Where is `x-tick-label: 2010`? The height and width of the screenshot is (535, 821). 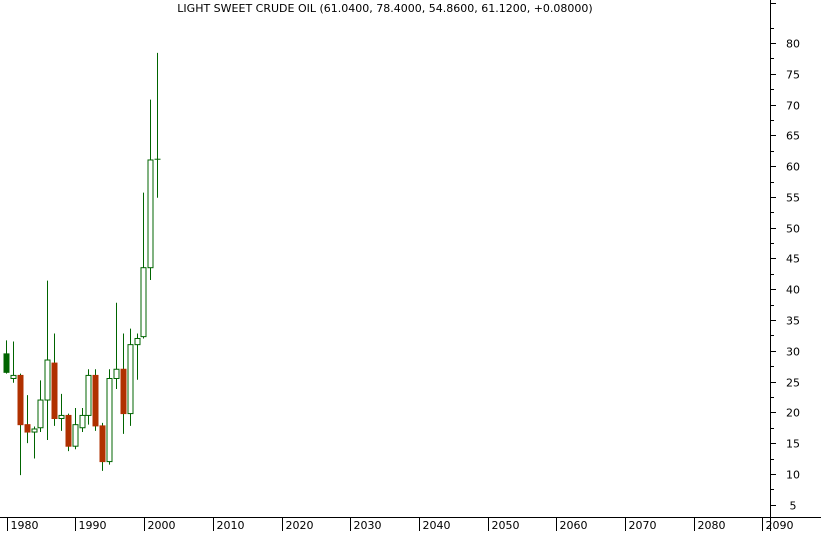 x-tick-label: 2010 is located at coordinates (231, 525).